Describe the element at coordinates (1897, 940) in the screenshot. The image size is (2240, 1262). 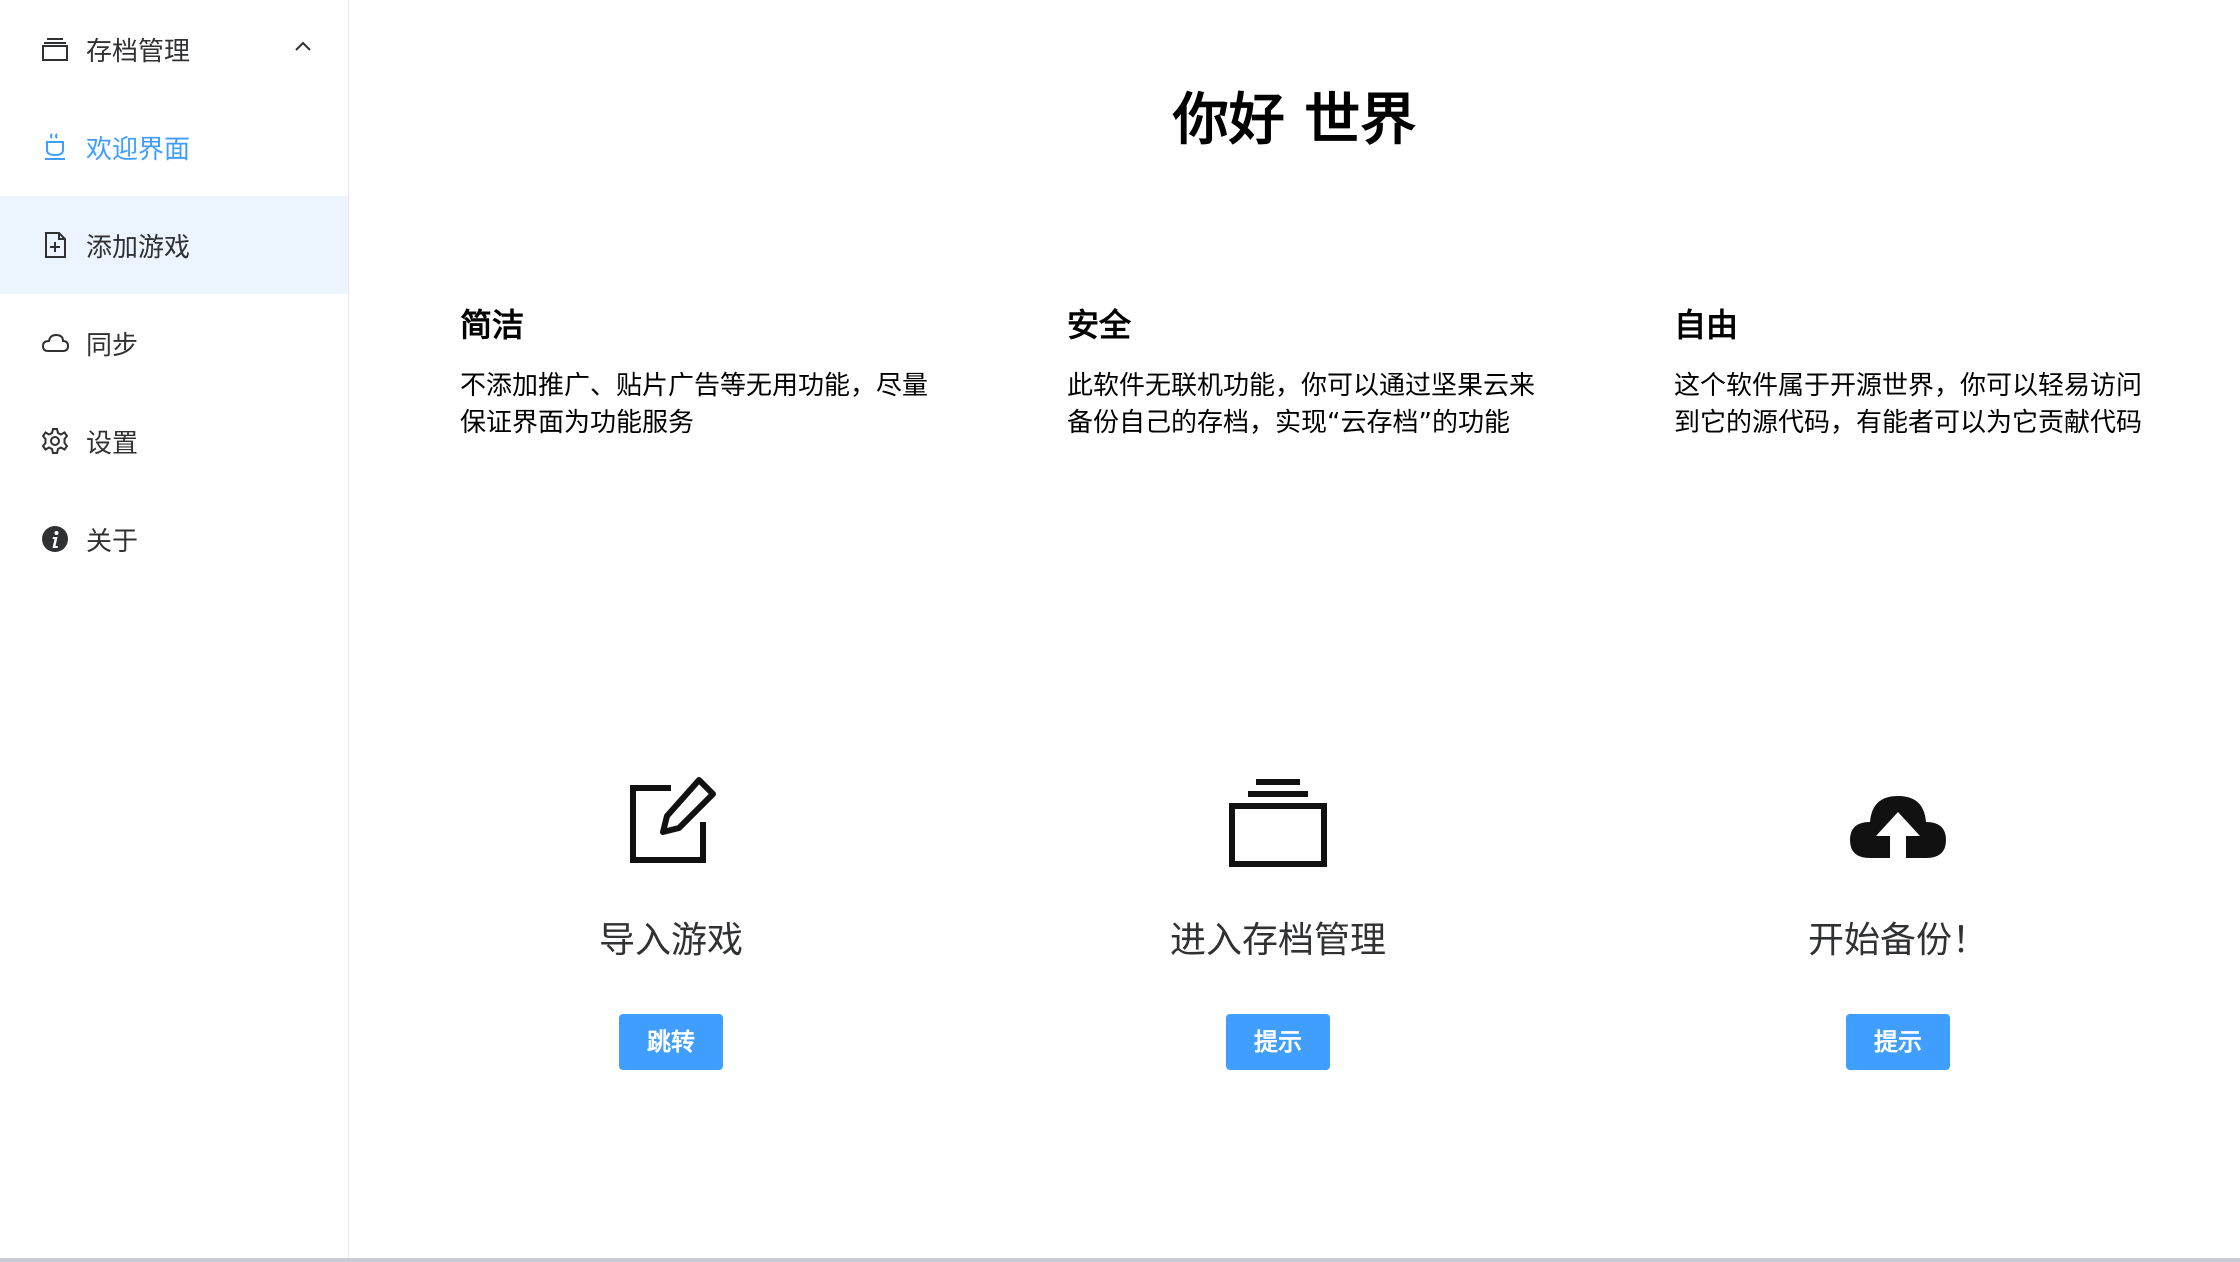
I see `action-label: 开始备份！` at that location.